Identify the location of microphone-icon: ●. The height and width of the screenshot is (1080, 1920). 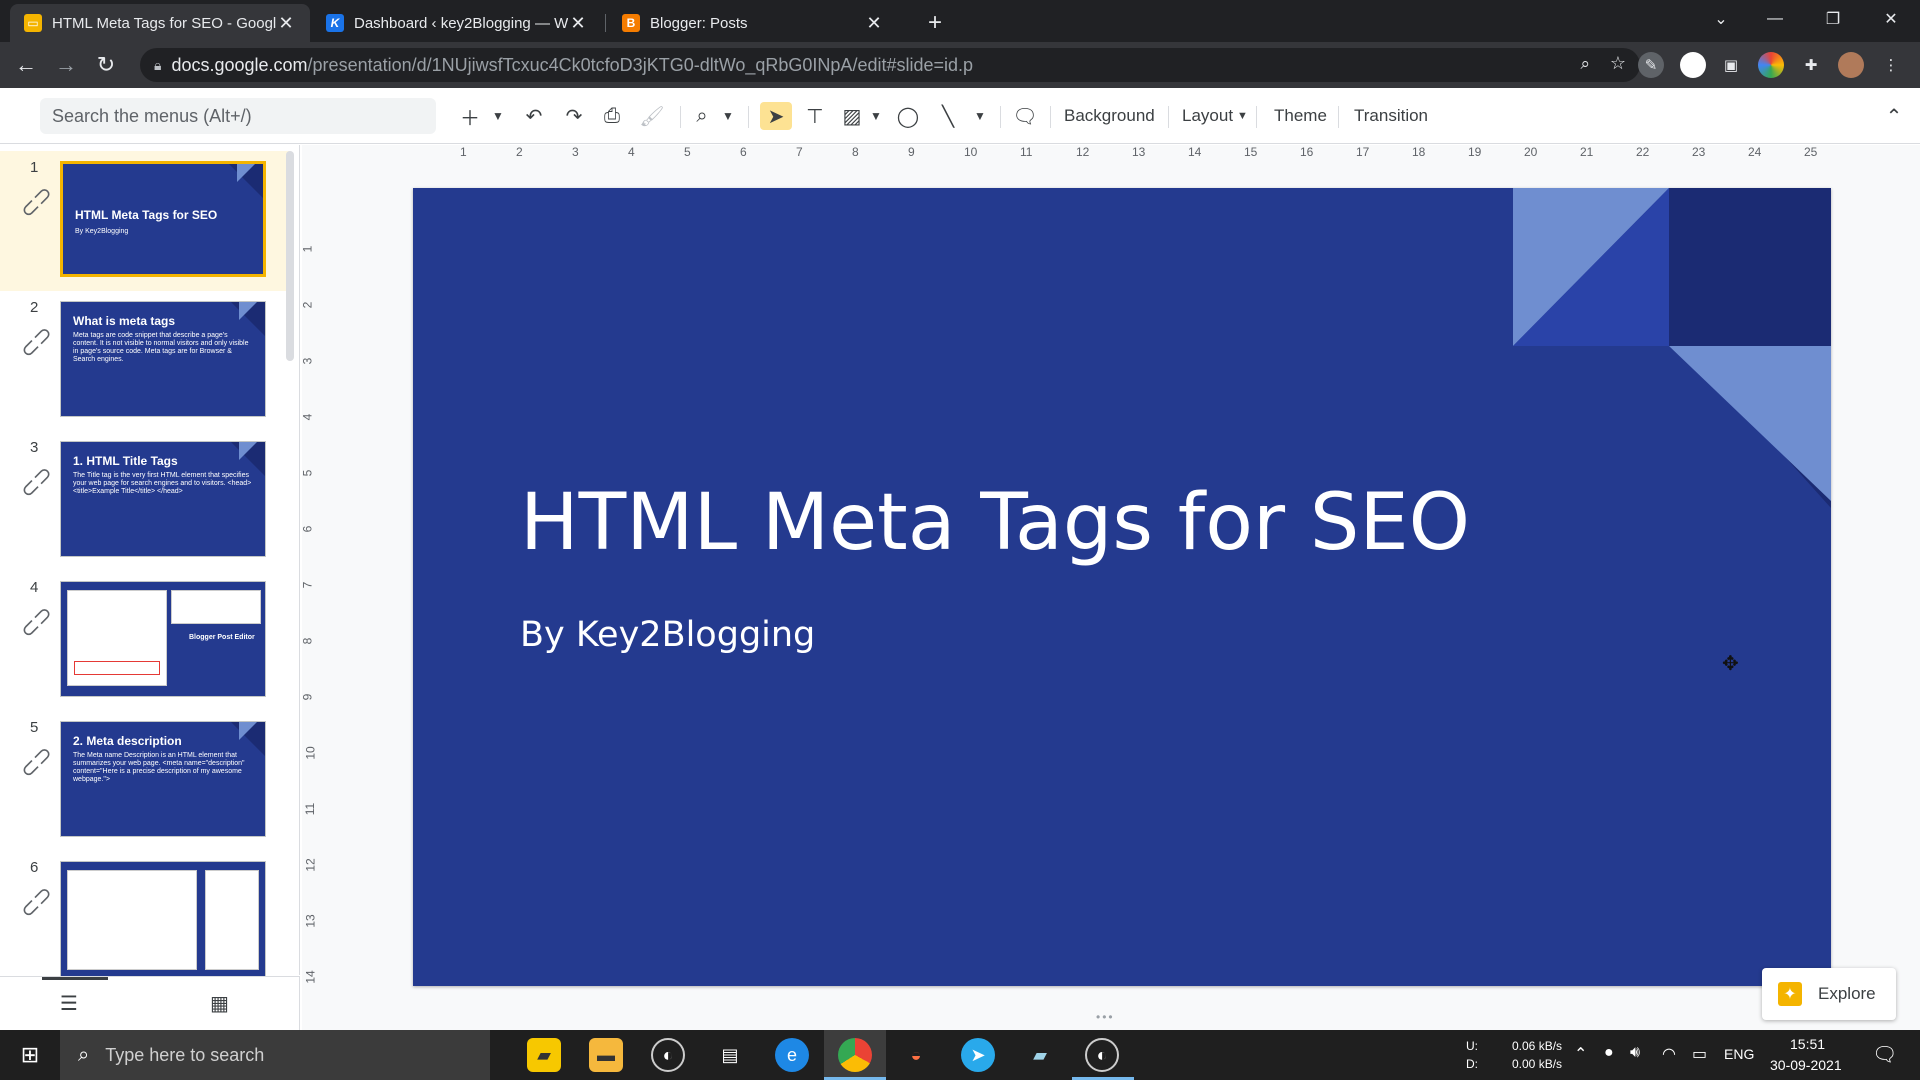
(1609, 1053).